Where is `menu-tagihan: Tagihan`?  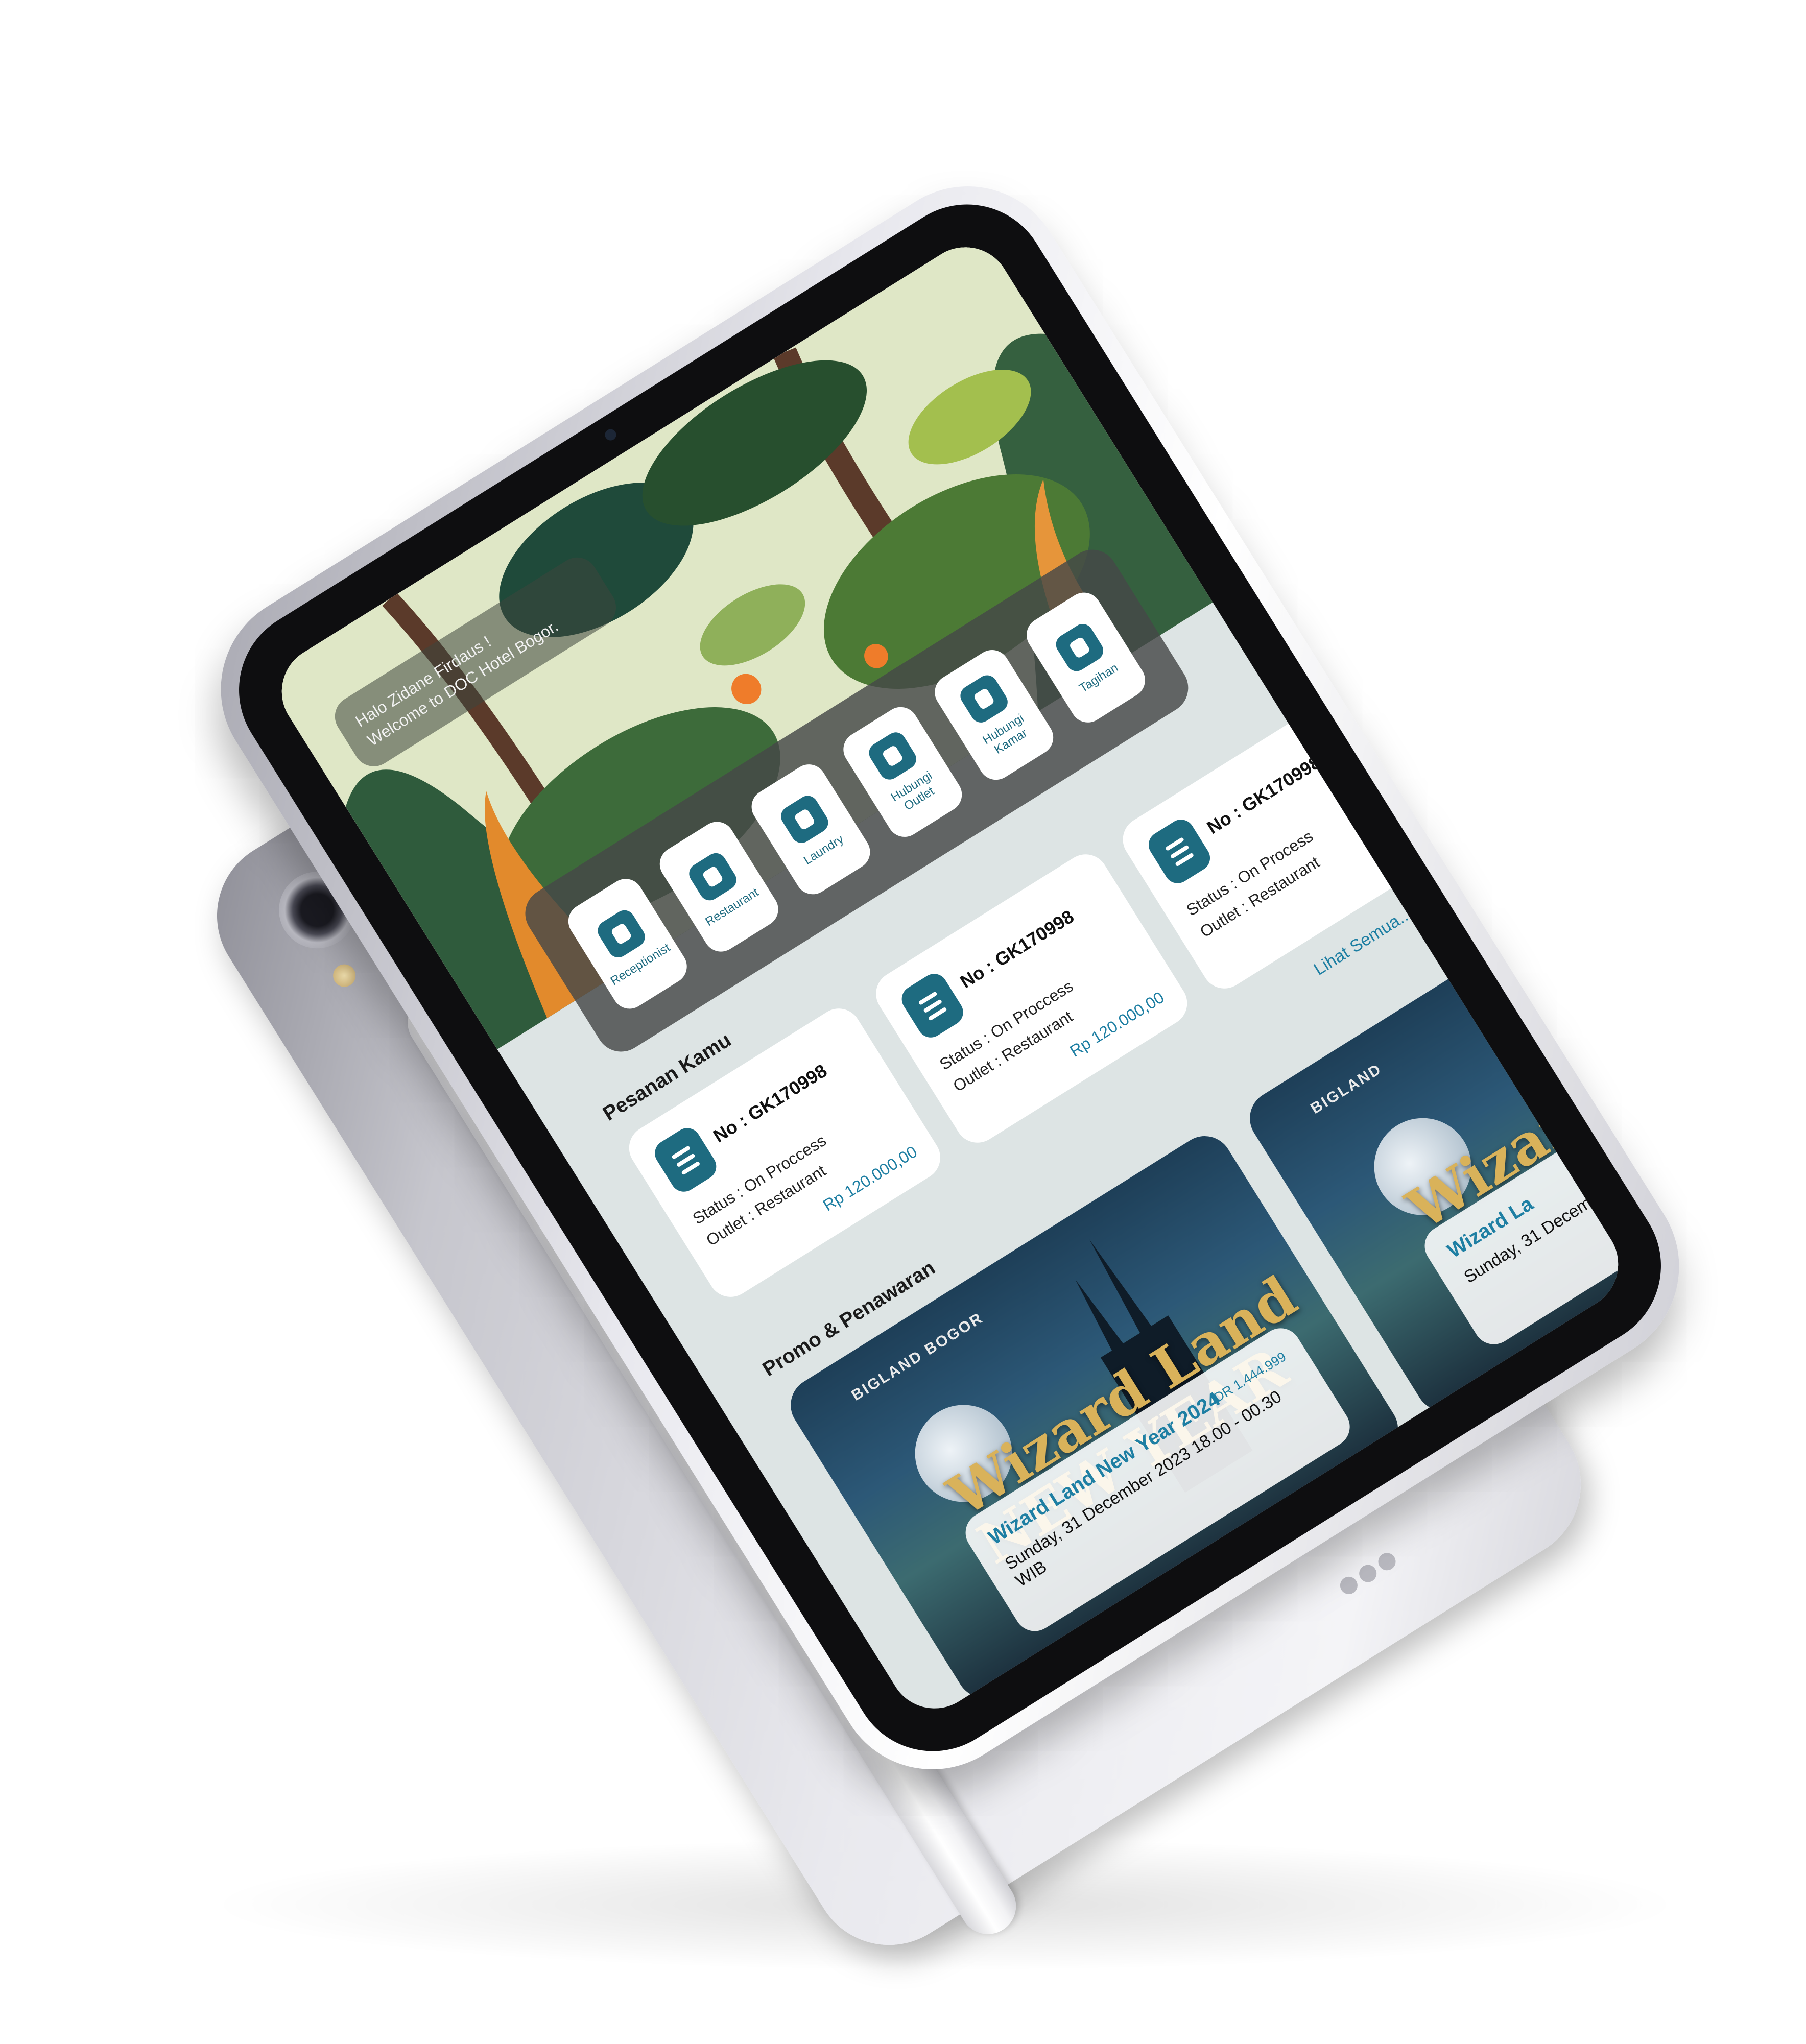 menu-tagihan: Tagihan is located at coordinates (1086, 657).